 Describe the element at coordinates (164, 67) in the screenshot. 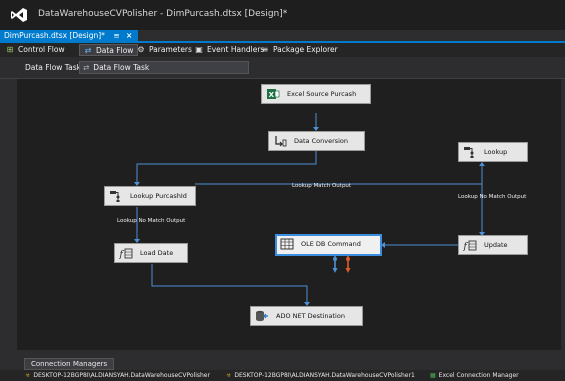

I see `data-flow-task-select: ⇄ Data Flow Task` at that location.